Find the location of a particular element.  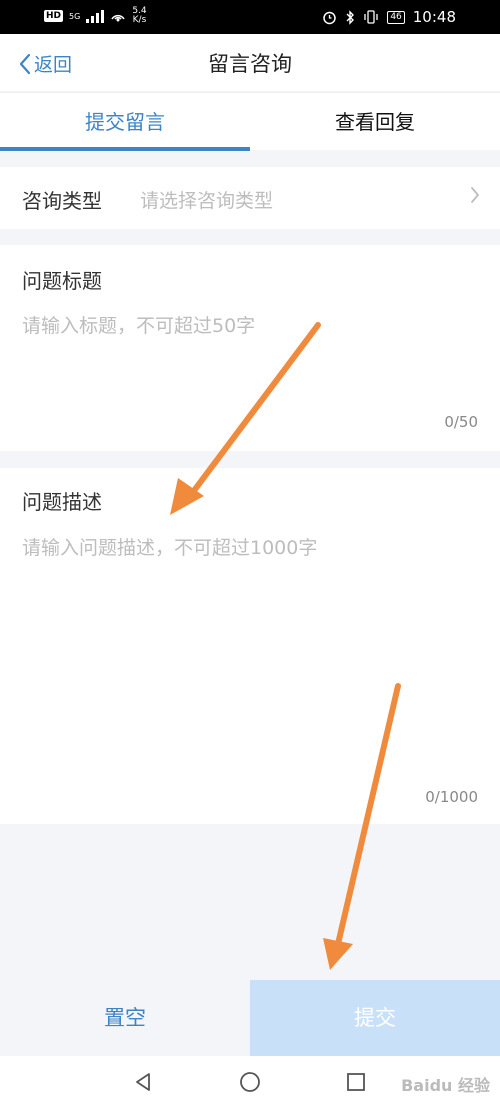

network-type: 5G is located at coordinates (75, 16).